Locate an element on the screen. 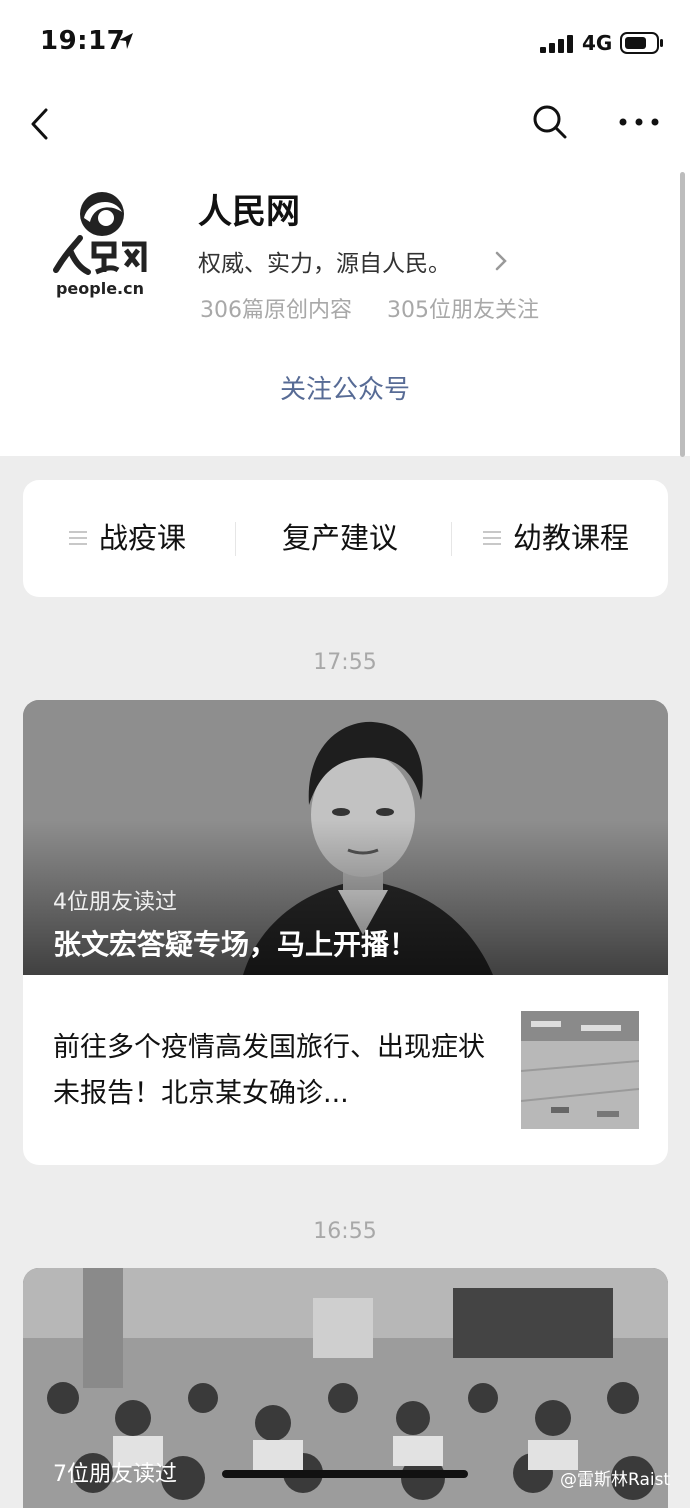 This screenshot has height=1508, width=690. chevron-right-icon is located at coordinates (501, 261).